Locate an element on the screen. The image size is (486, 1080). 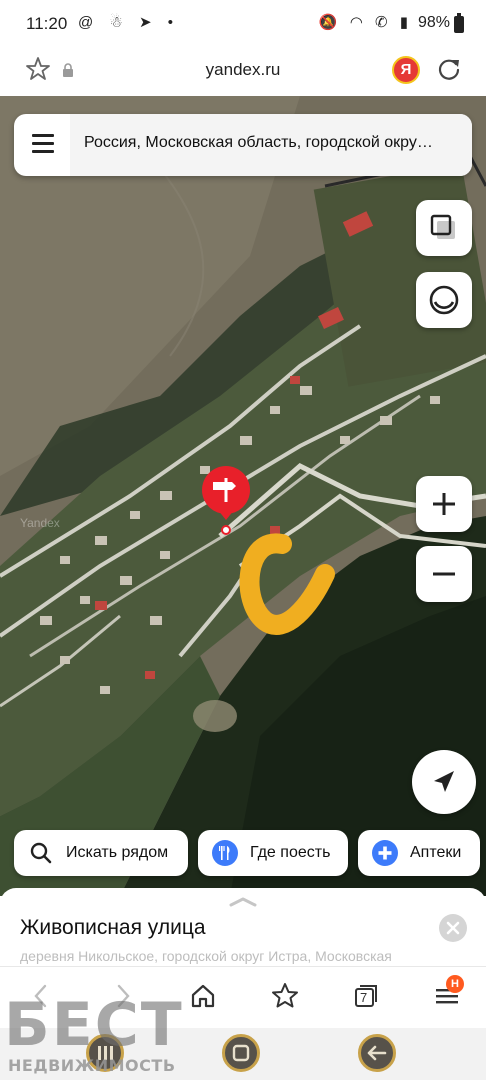
my-location-button is located at coordinates (444, 782).